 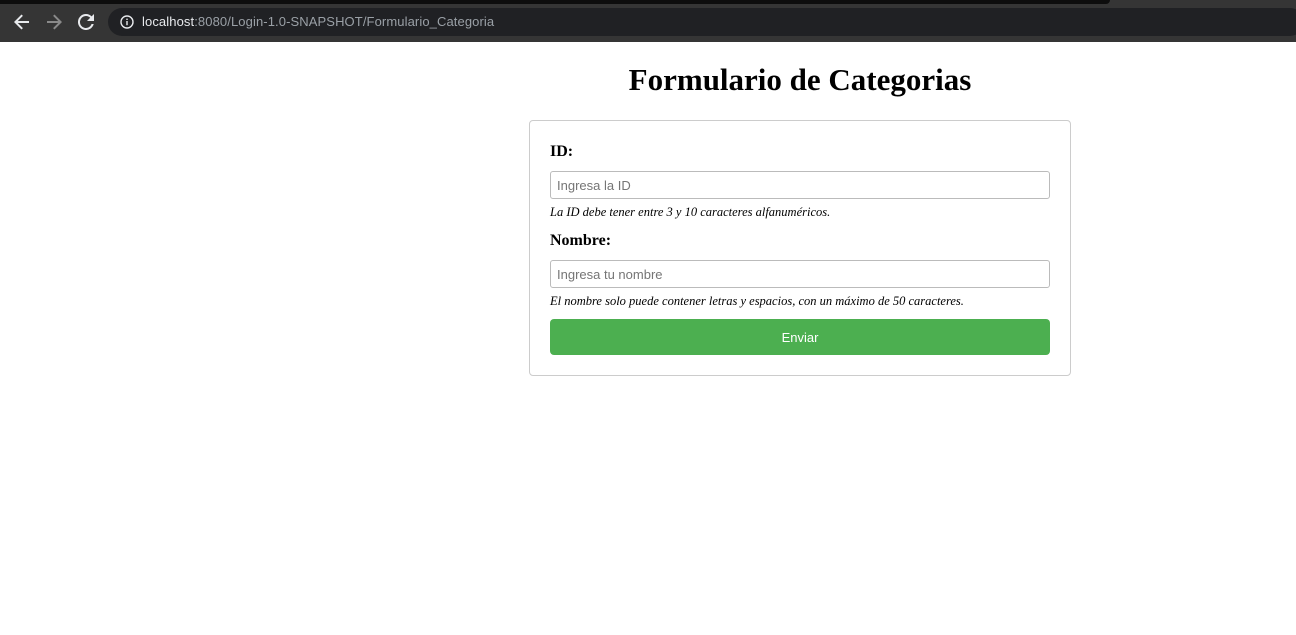 What do you see at coordinates (127, 22) in the screenshot?
I see `info-icon` at bounding box center [127, 22].